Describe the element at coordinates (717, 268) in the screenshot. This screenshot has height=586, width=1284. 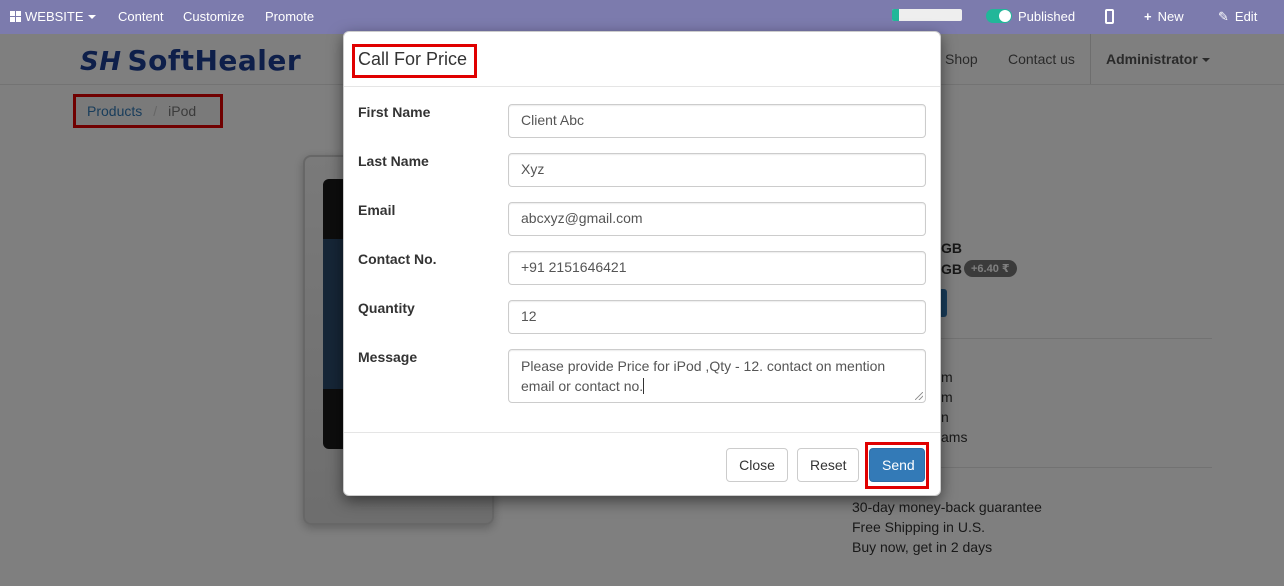
I see `contact-no-field: +91 2151646421` at that location.